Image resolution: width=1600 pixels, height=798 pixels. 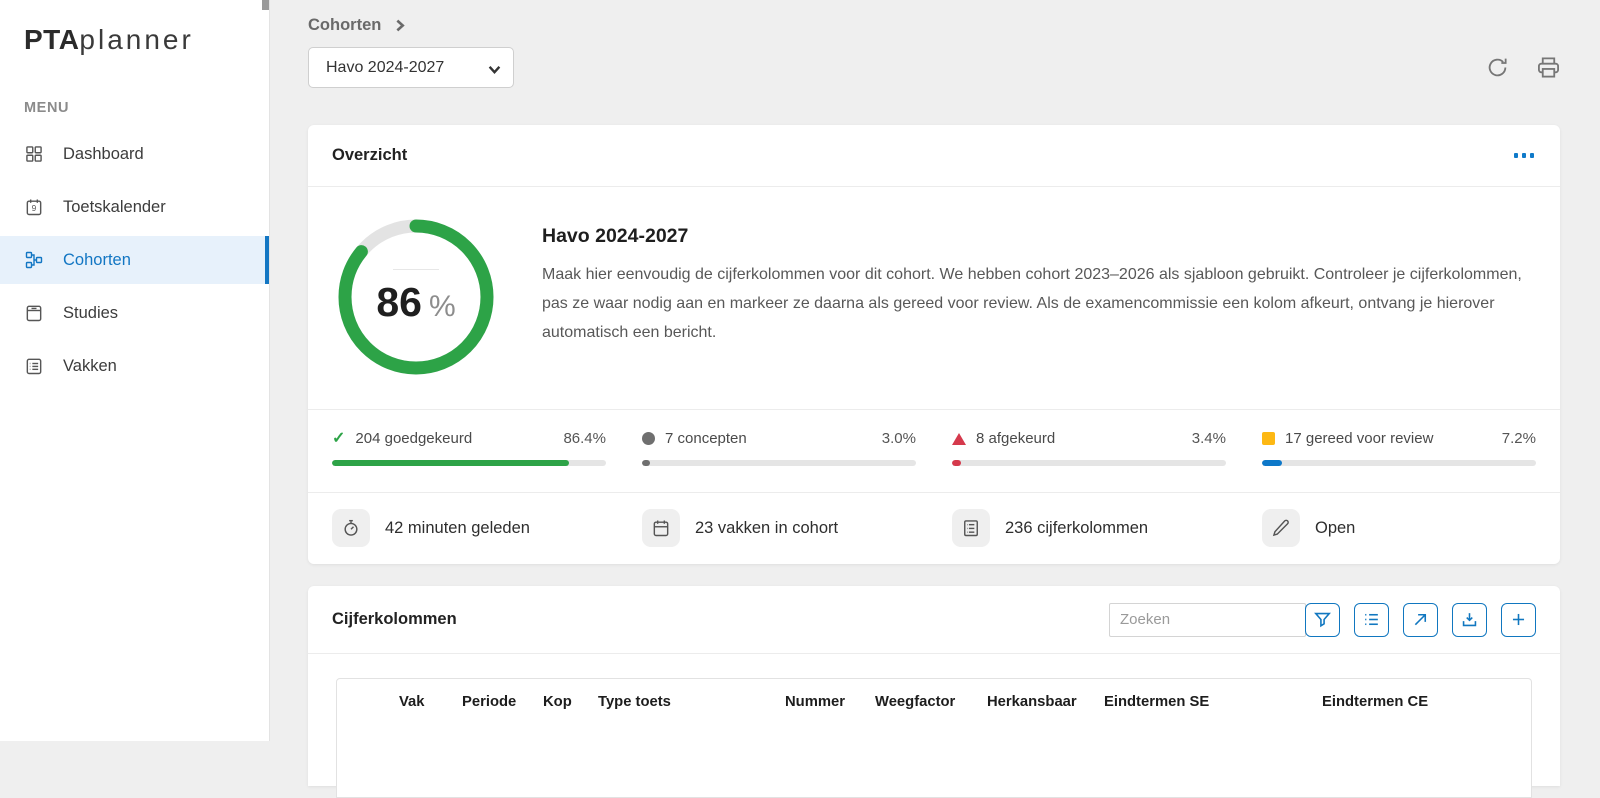 I want to click on refresh-icon, so click(x=1497, y=67).